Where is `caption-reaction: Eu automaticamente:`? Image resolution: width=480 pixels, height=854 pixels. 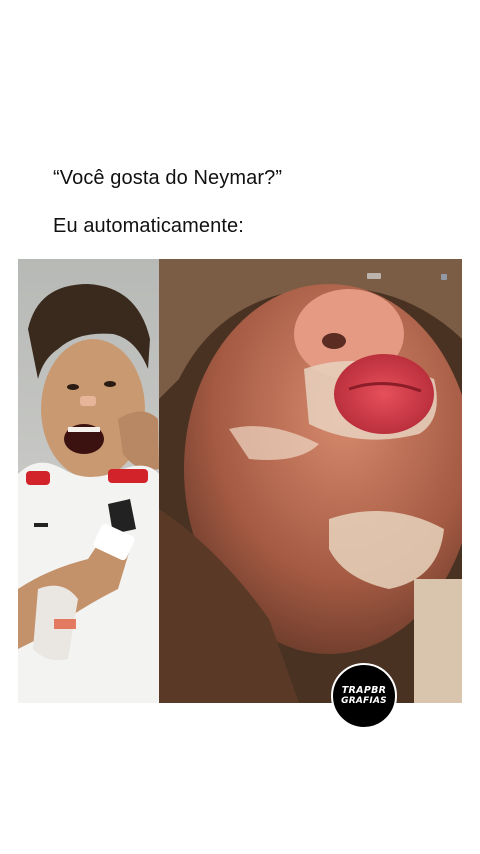 caption-reaction: Eu automaticamente: is located at coordinates (148, 226).